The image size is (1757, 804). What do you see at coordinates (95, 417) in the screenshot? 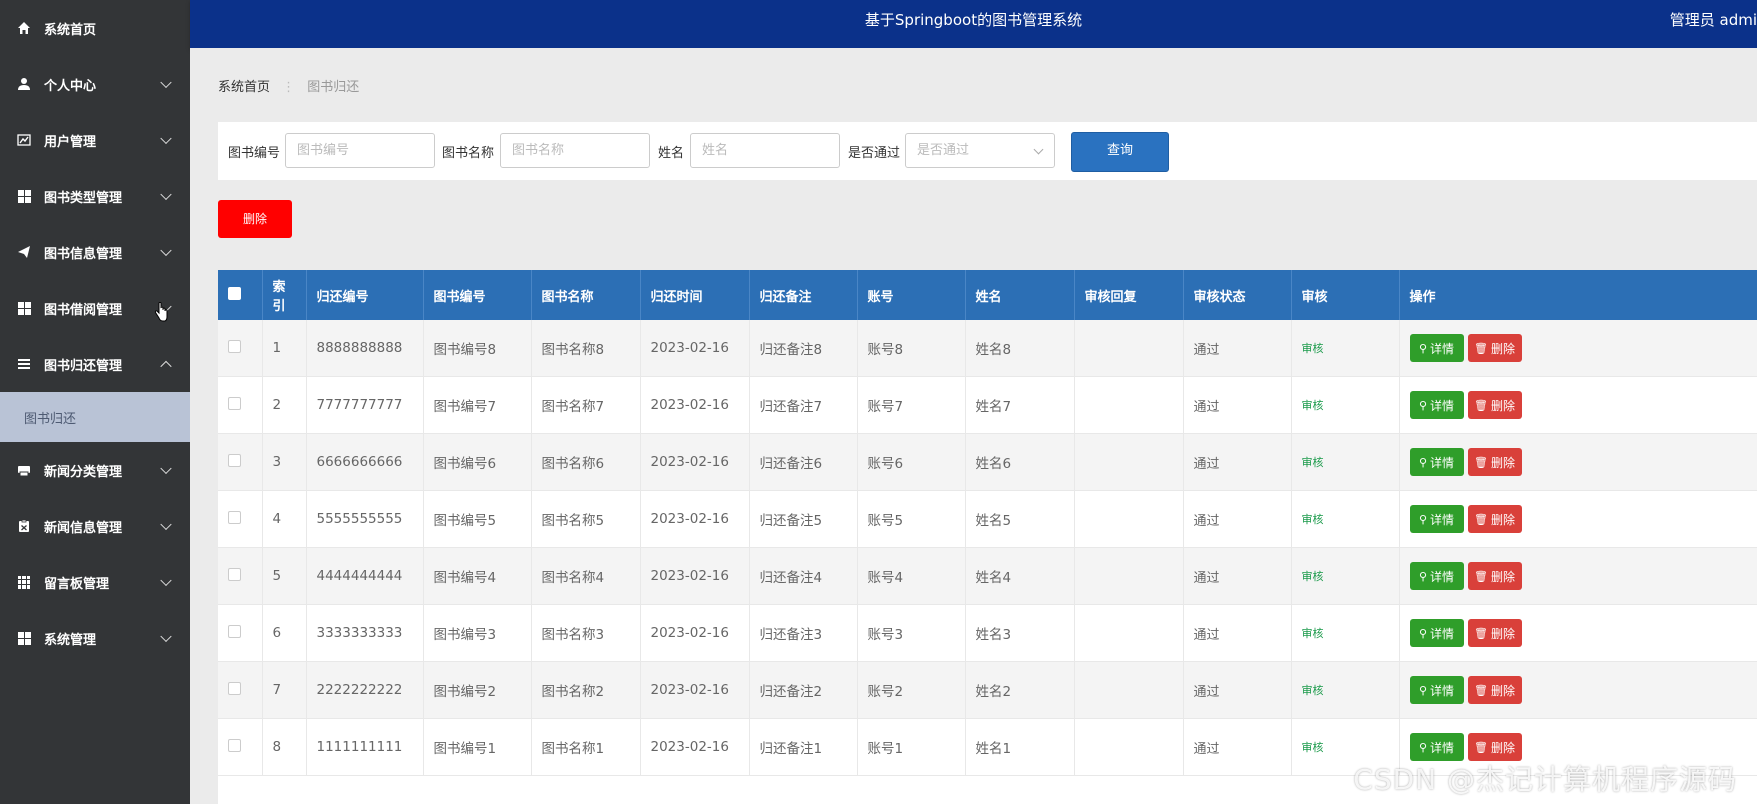
I see `sidebar-subitem-book-return: 图书归还` at bounding box center [95, 417].